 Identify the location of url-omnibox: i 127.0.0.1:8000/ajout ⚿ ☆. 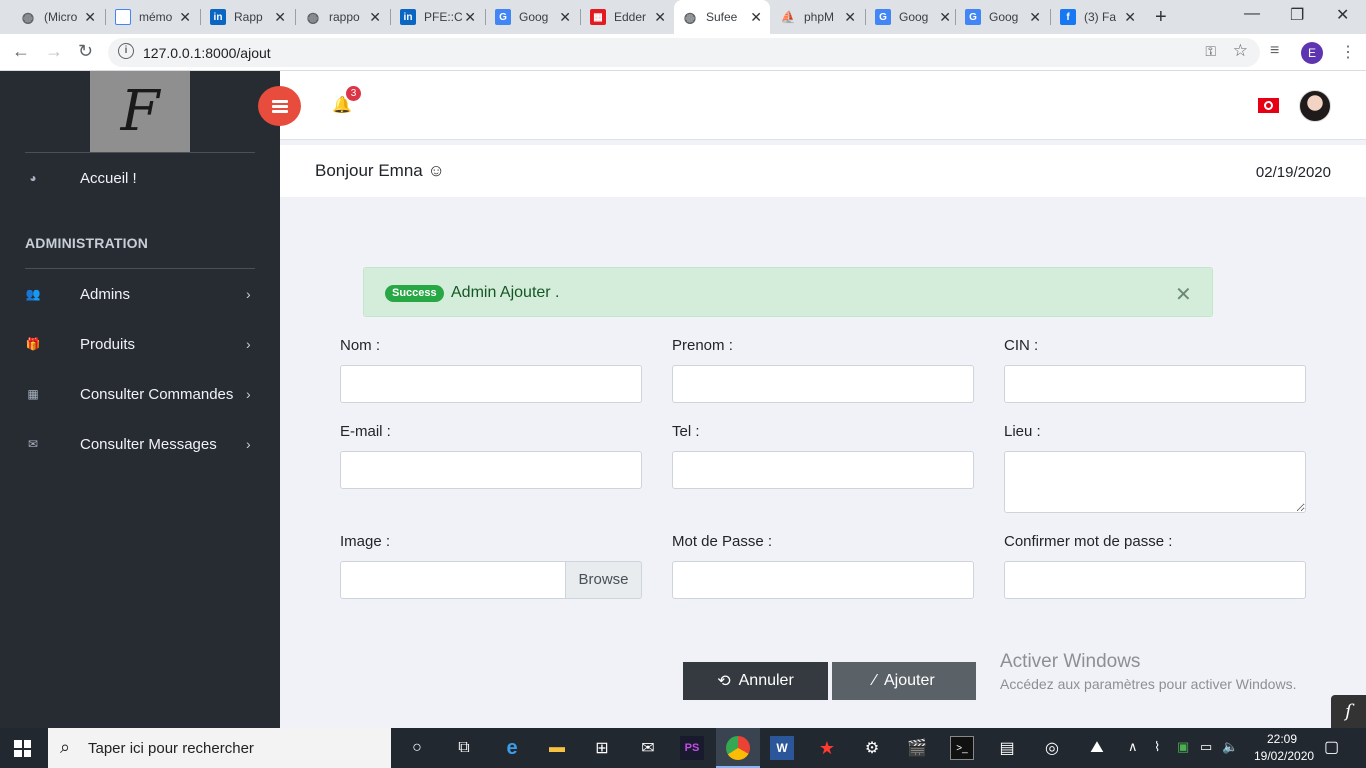
(684, 52).